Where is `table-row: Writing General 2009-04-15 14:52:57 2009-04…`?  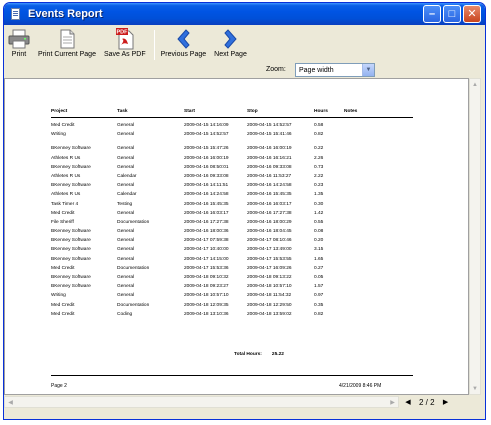 table-row: Writing General 2009-04-15 14:52:57 2009-04… is located at coordinates (232, 136).